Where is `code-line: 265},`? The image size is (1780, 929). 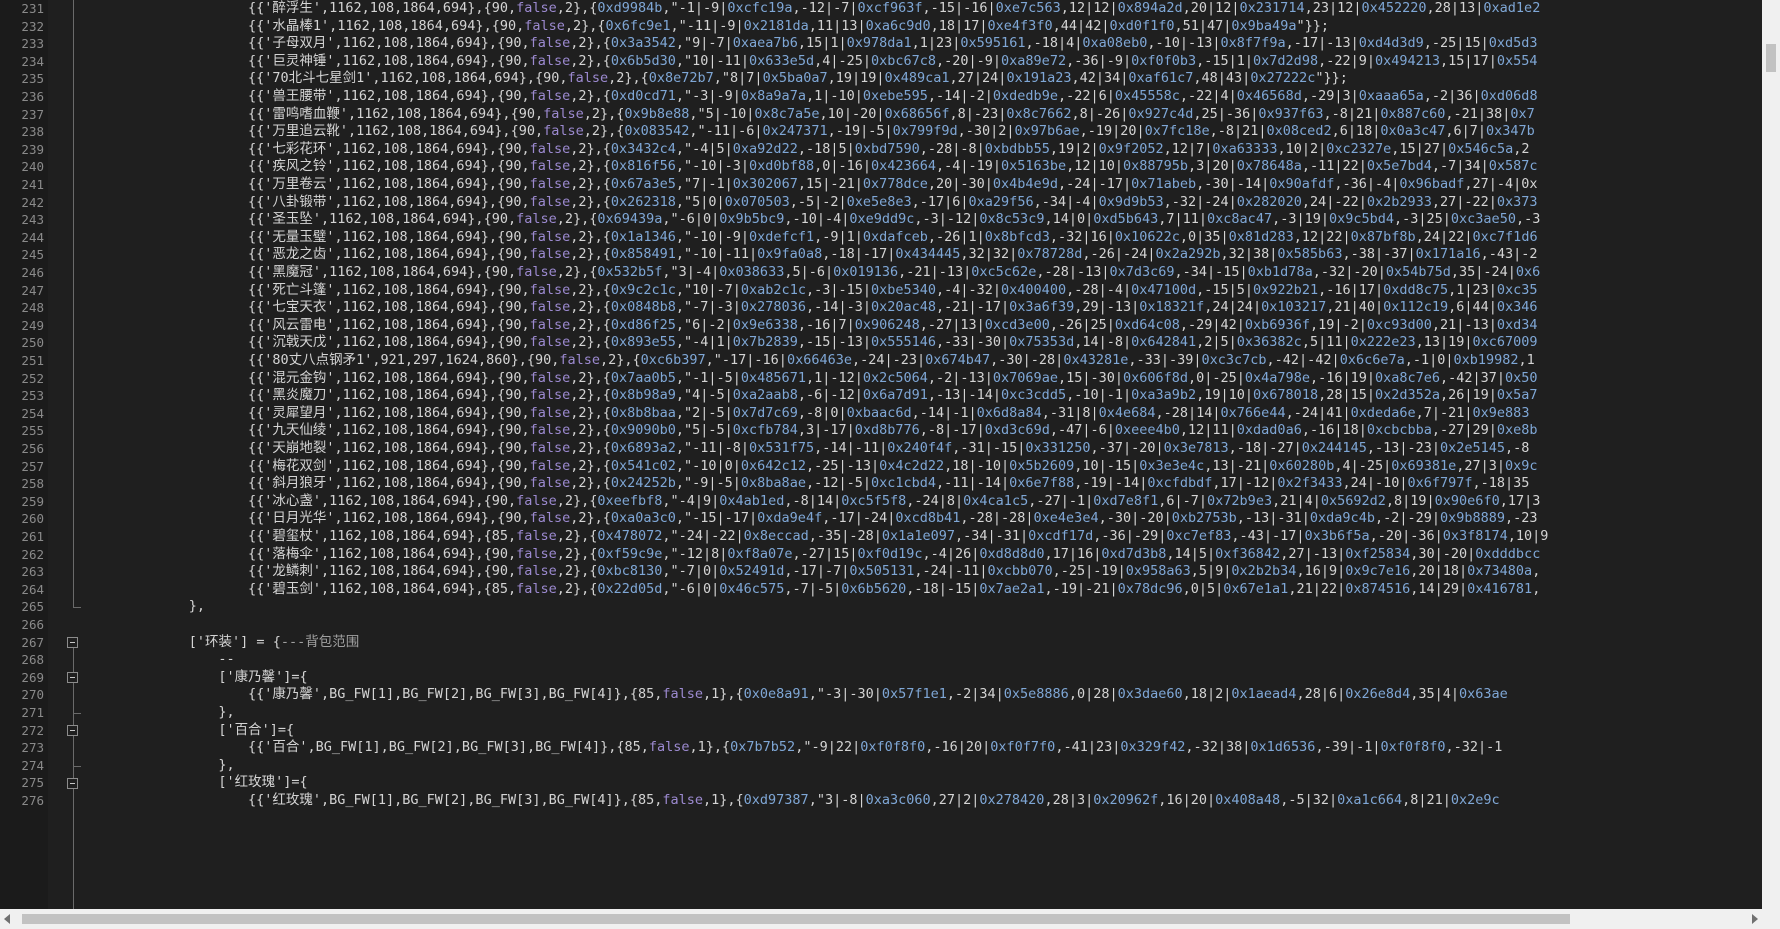 code-line: 265}, is located at coordinates (881, 607).